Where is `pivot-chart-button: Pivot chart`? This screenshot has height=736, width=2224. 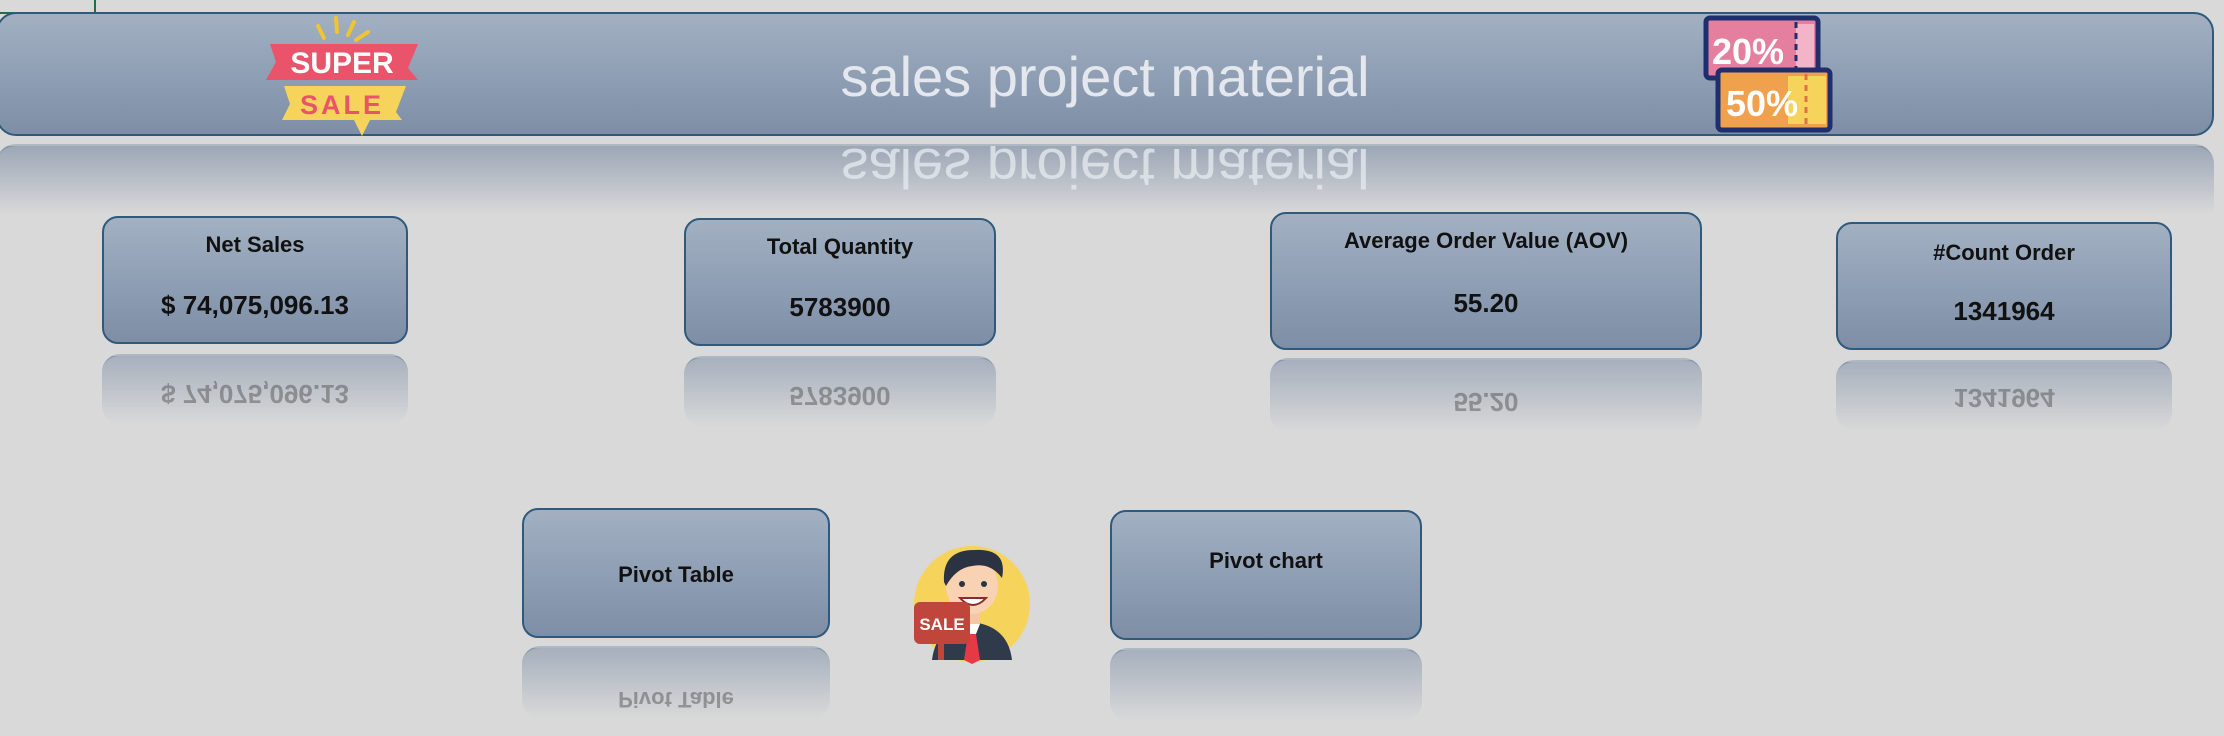 pivot-chart-button: Pivot chart is located at coordinates (1266, 575).